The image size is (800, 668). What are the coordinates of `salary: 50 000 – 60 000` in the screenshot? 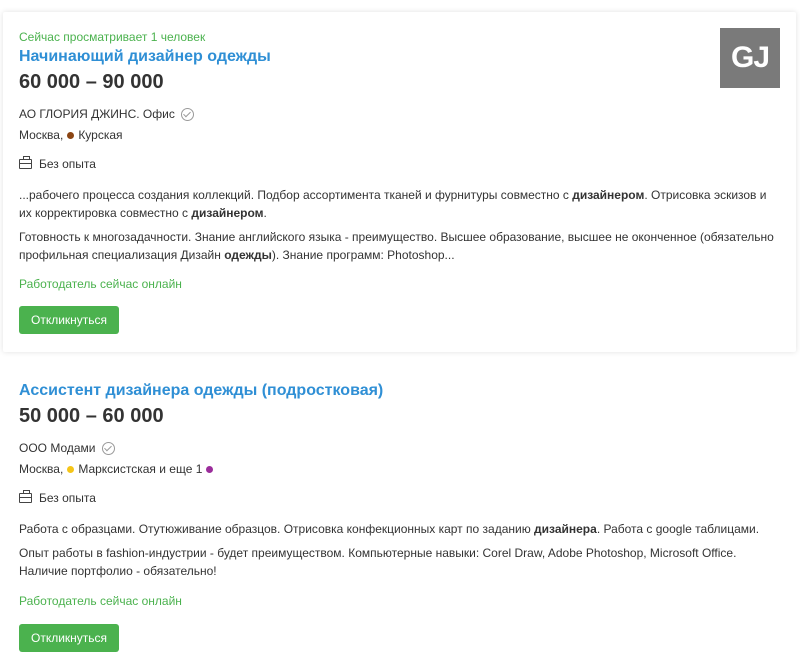 It's located at (91, 416).